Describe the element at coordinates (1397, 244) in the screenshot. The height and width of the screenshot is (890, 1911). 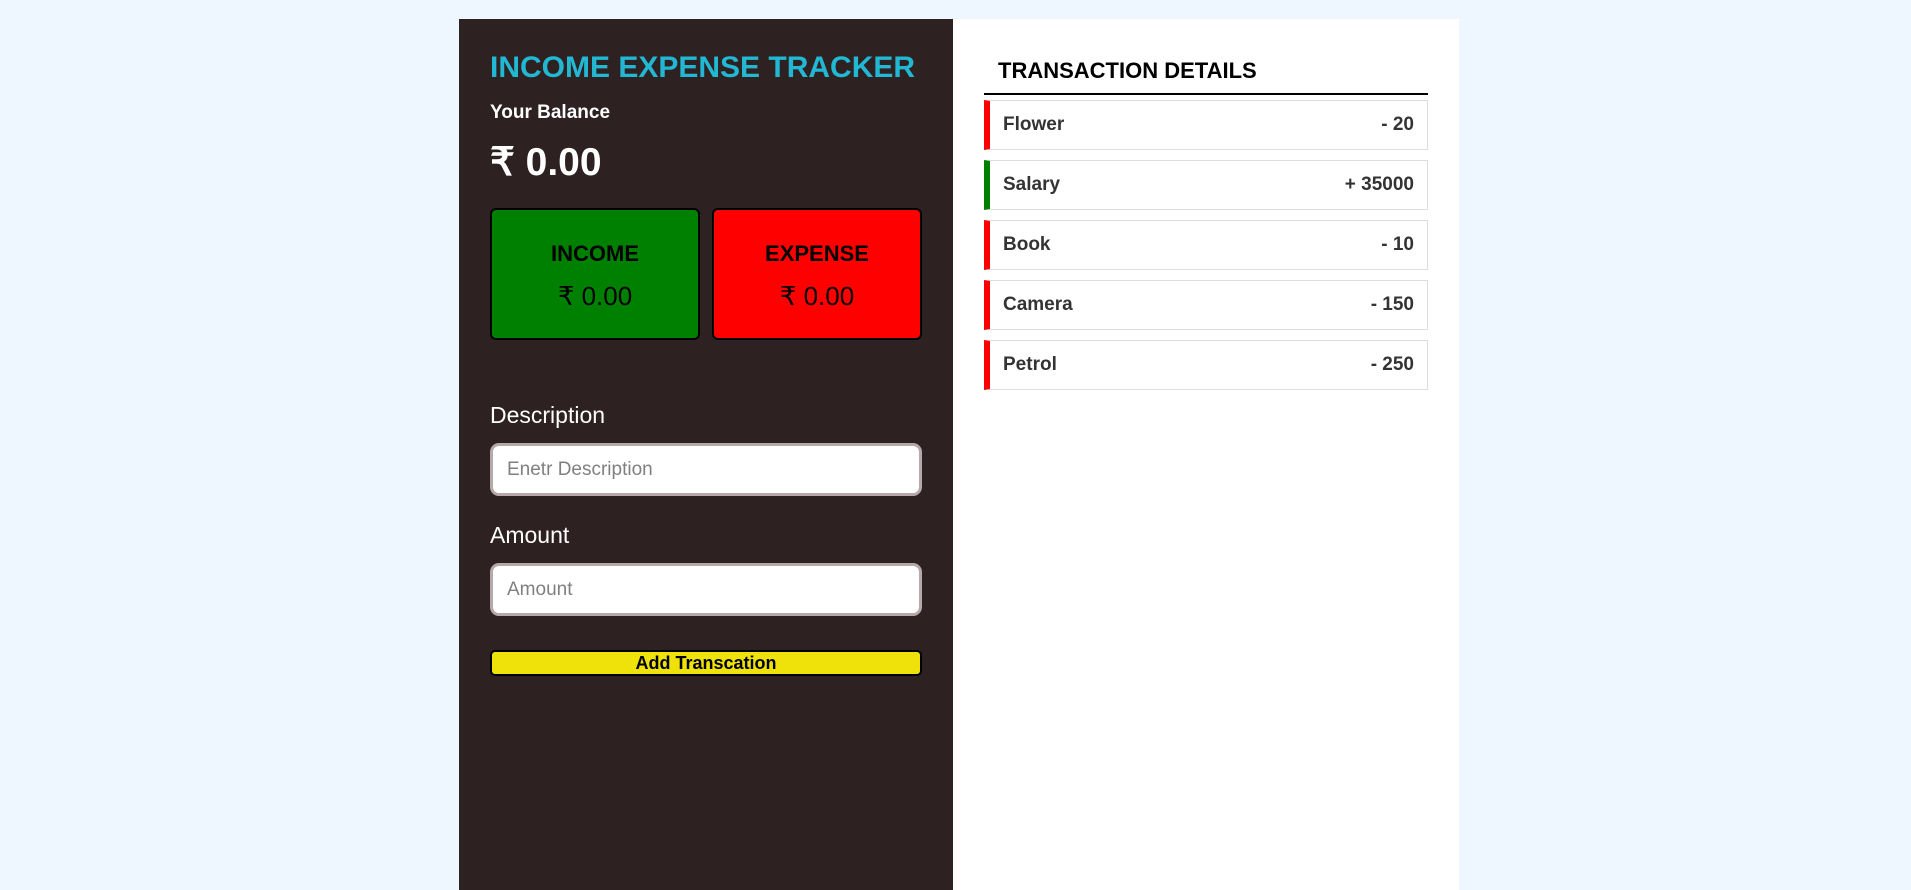
I see `transaction-amount: - 10` at that location.